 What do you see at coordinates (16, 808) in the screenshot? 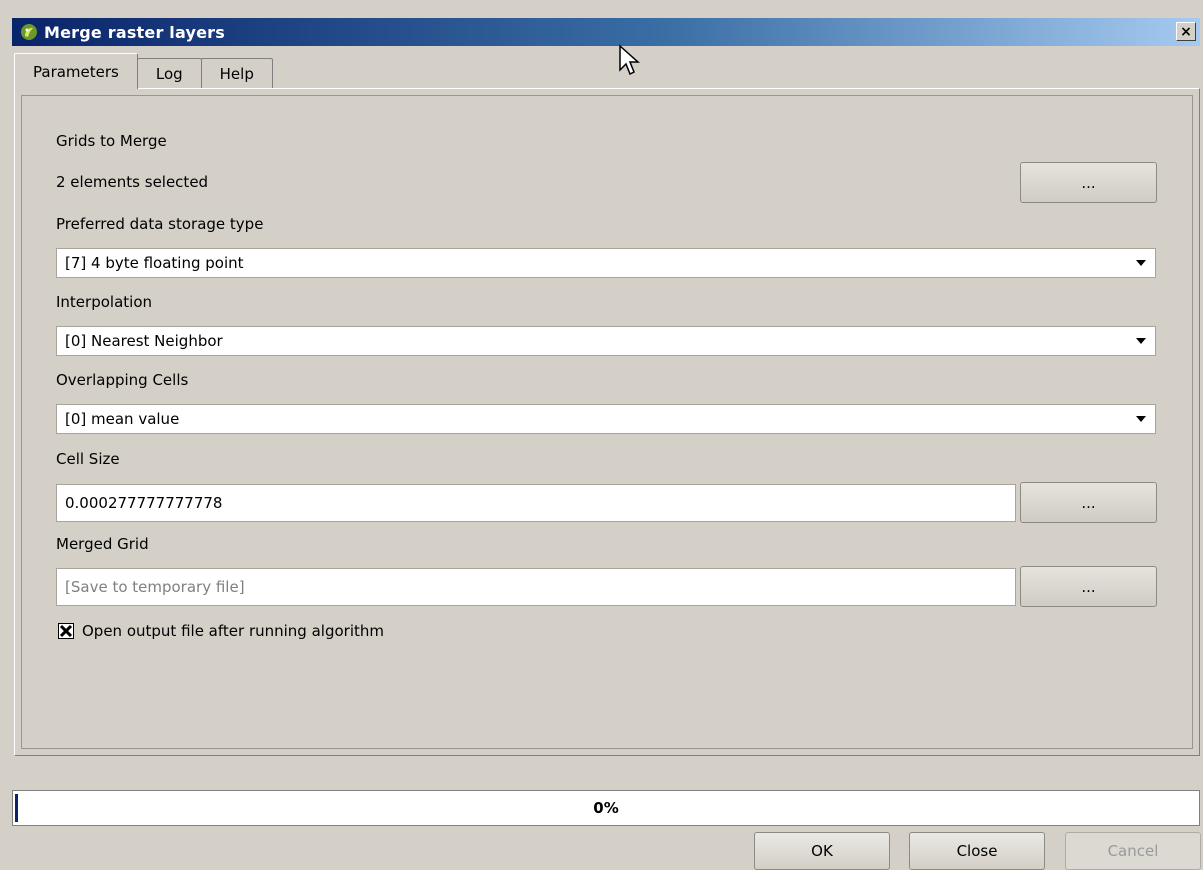
I see `progress-fill` at bounding box center [16, 808].